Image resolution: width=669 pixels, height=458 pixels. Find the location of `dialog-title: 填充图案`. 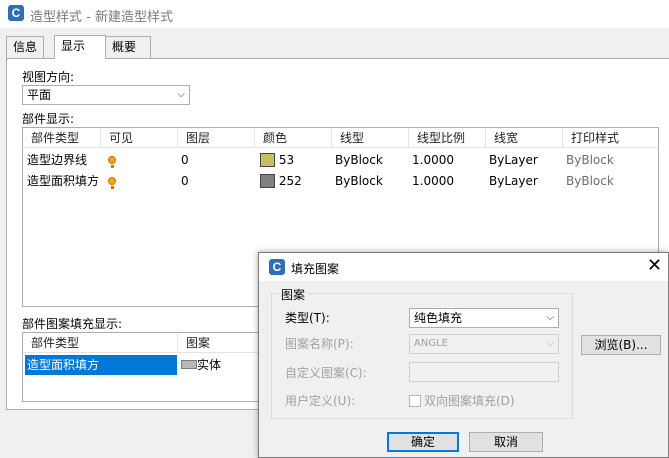

dialog-title: 填充图案 is located at coordinates (315, 269).